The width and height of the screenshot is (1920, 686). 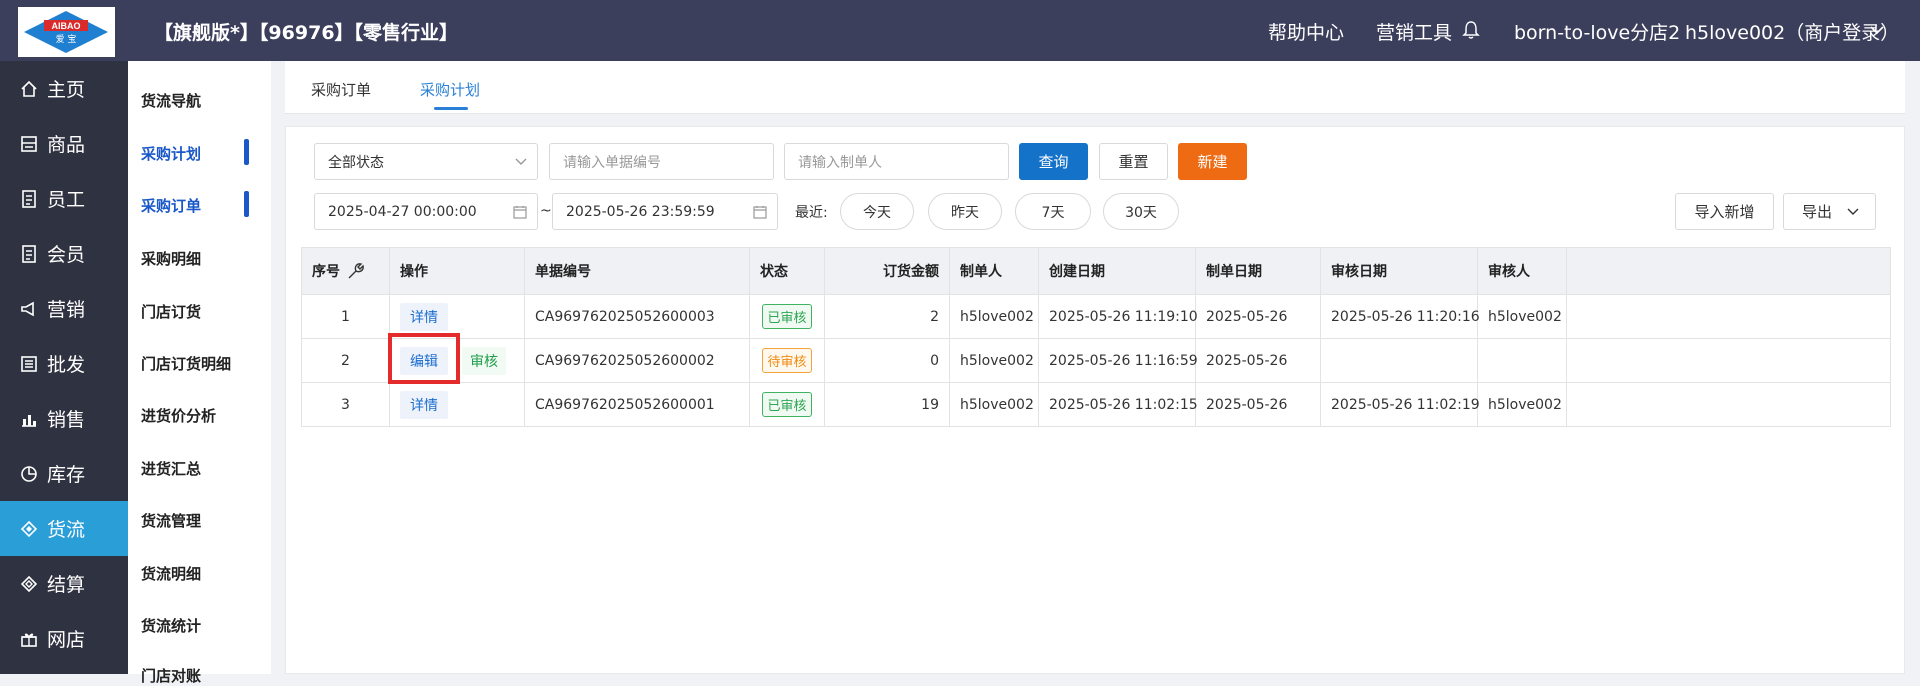 What do you see at coordinates (64, 253) in the screenshot?
I see `sidebar-item-member: 会员` at bounding box center [64, 253].